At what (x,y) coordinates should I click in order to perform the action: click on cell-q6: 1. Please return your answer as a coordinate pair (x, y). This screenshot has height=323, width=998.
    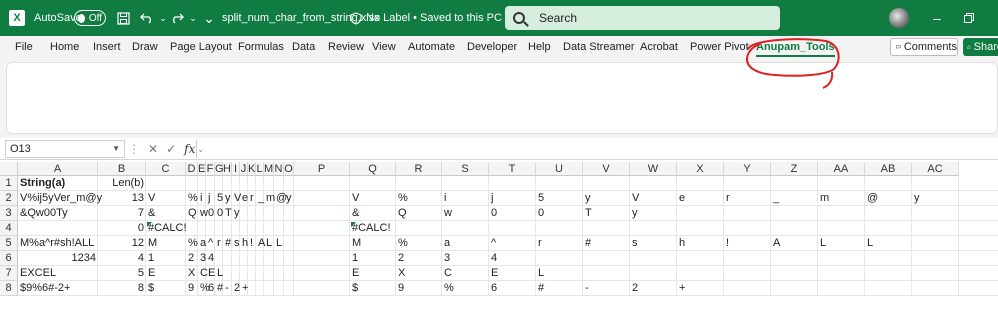
    Looking at the image, I should click on (355, 258).